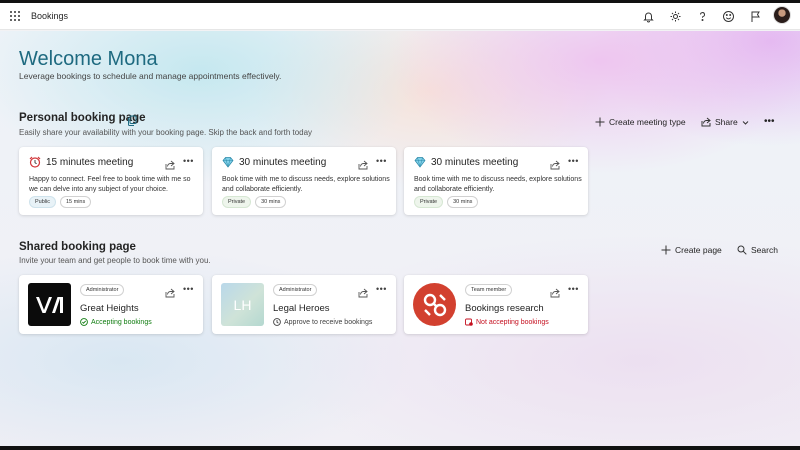  I want to click on create-page-label: Create page, so click(698, 250).